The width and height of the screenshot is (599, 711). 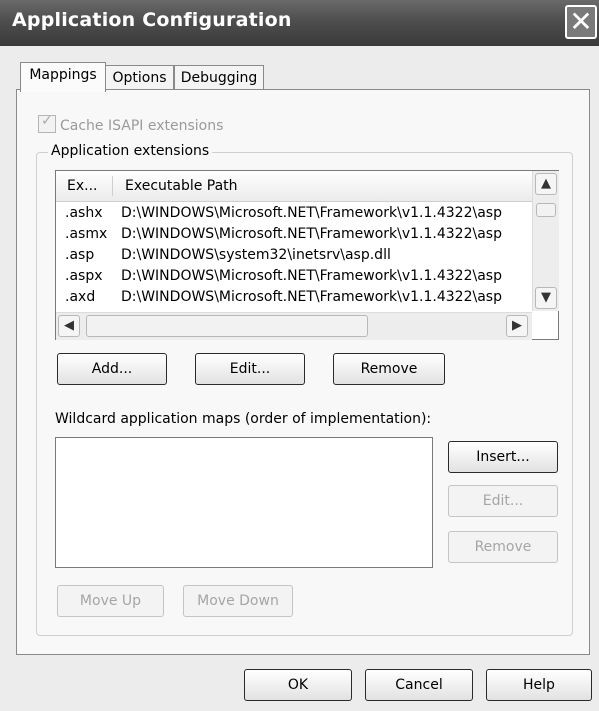 I want to click on move-up-button: Move Up, so click(x=110, y=601).